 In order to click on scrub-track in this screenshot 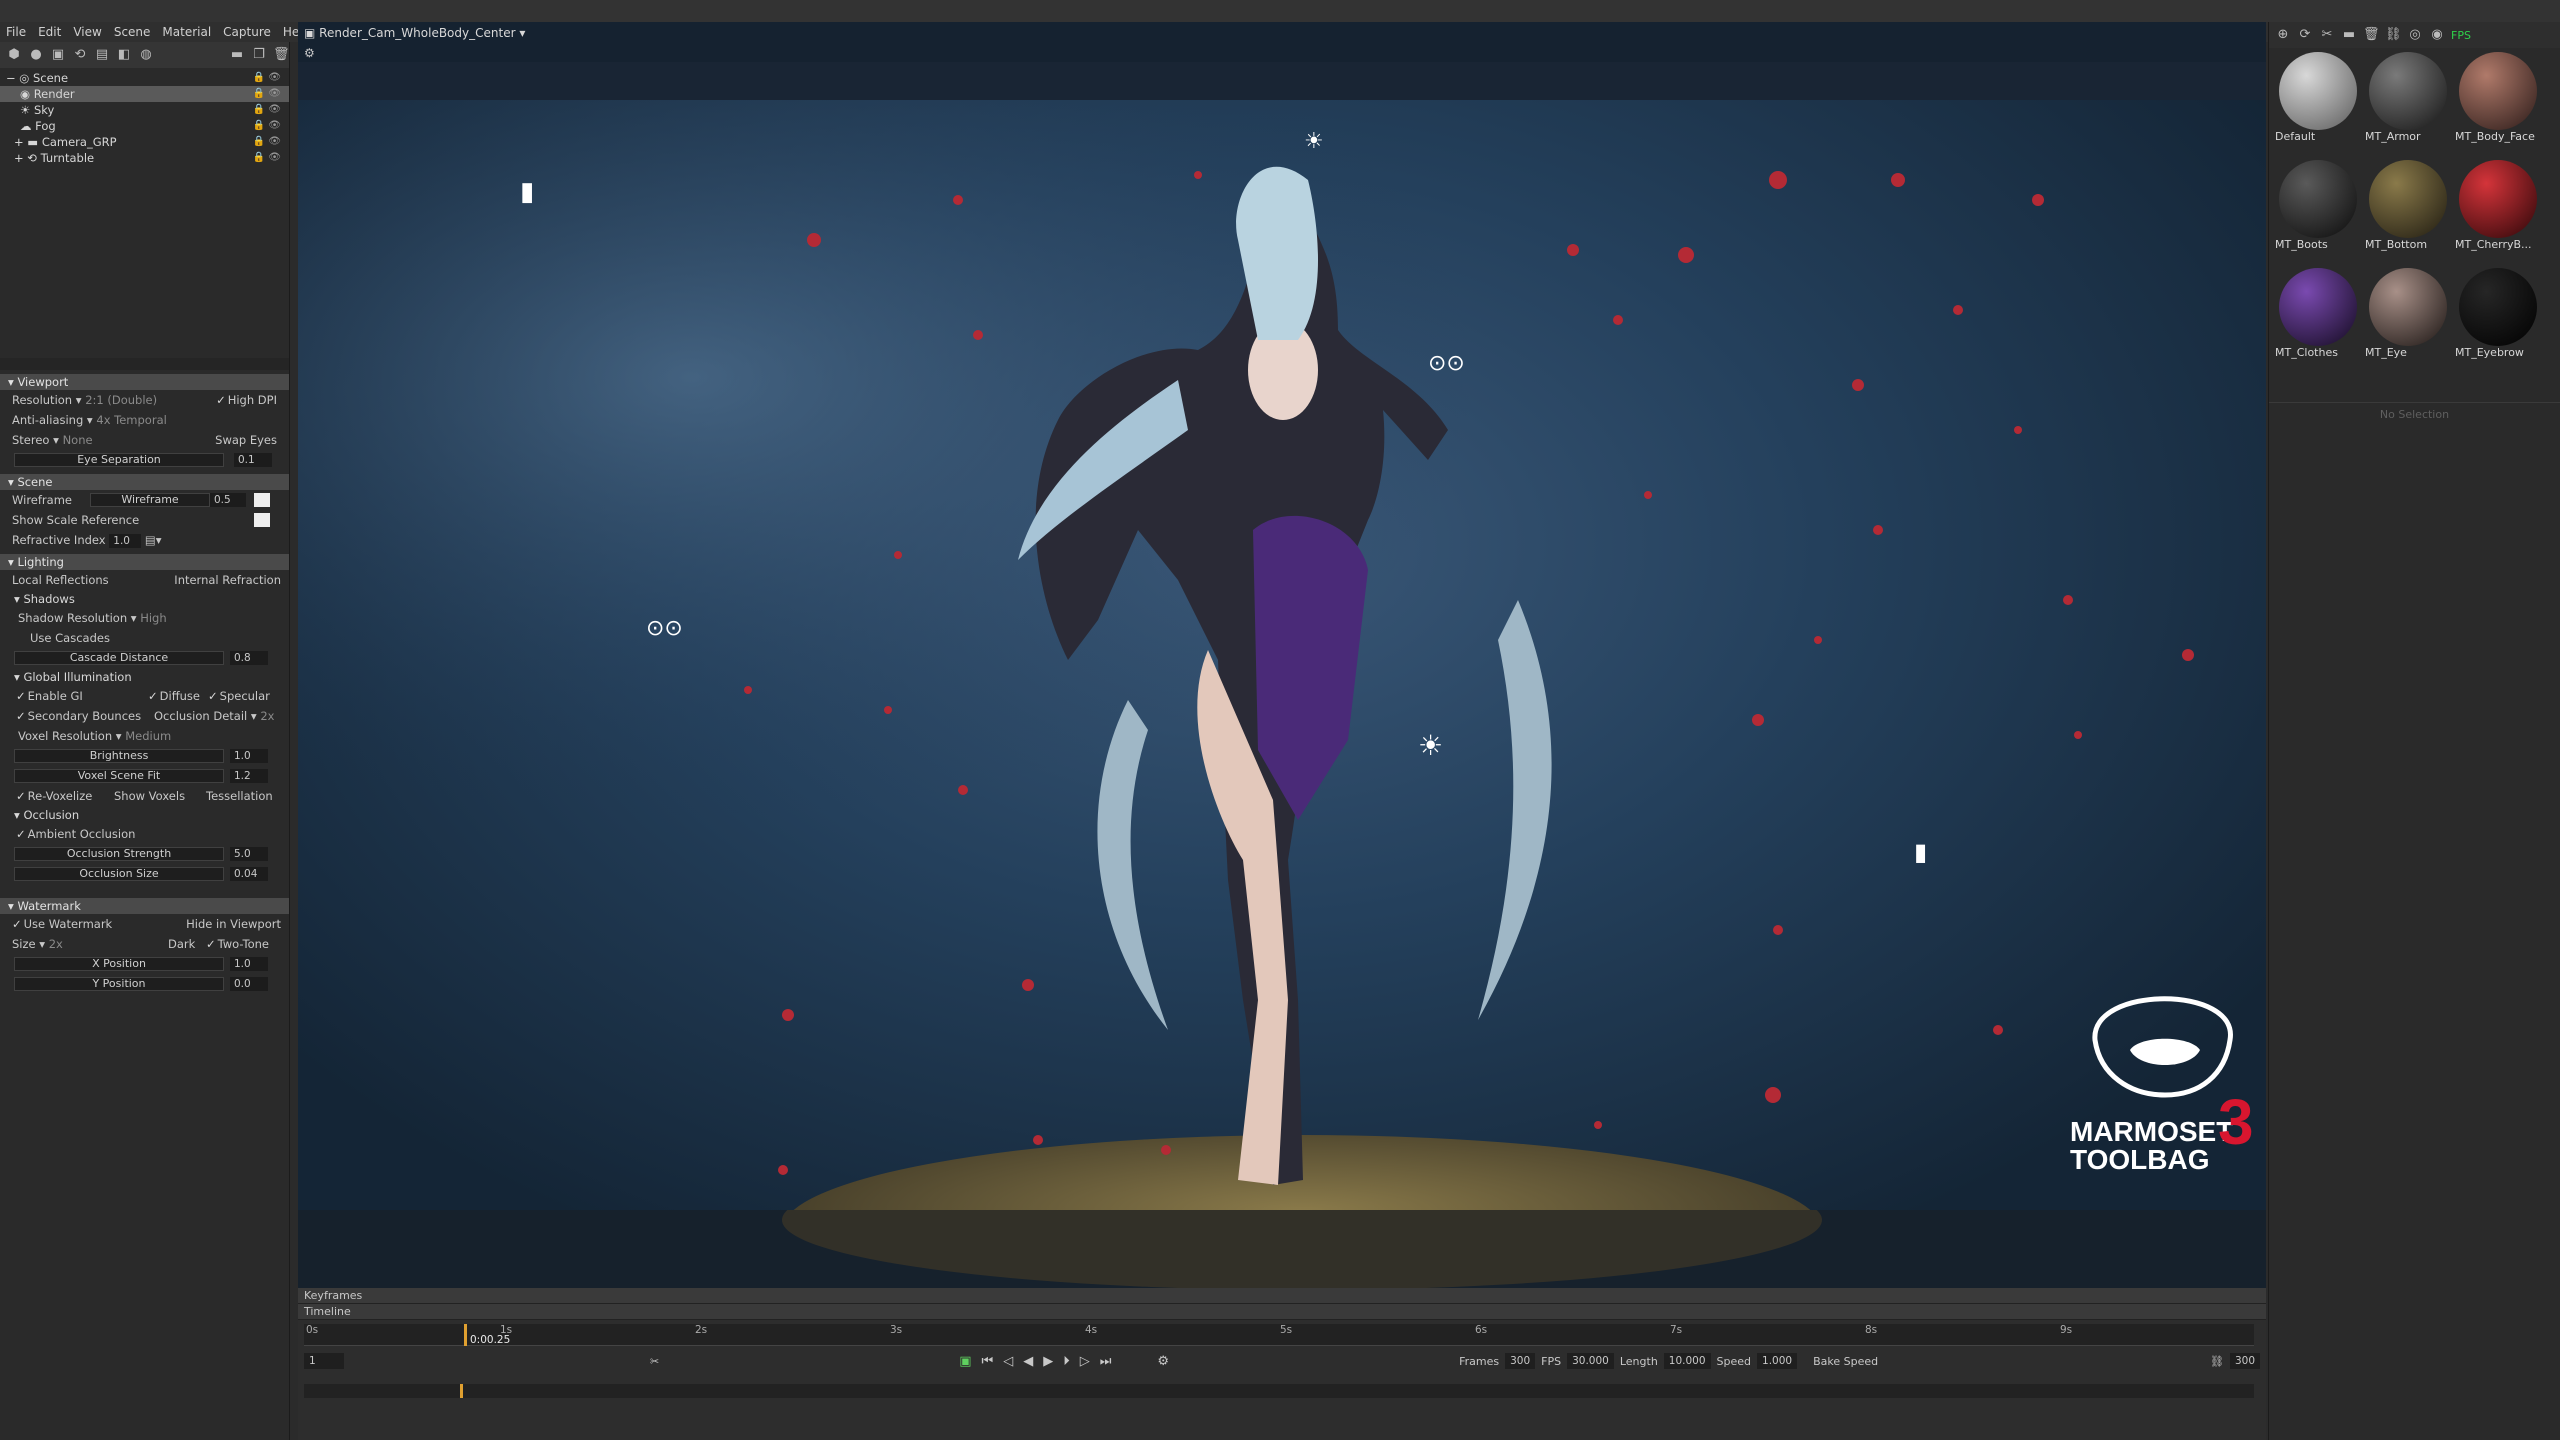, I will do `click(1279, 1391)`.